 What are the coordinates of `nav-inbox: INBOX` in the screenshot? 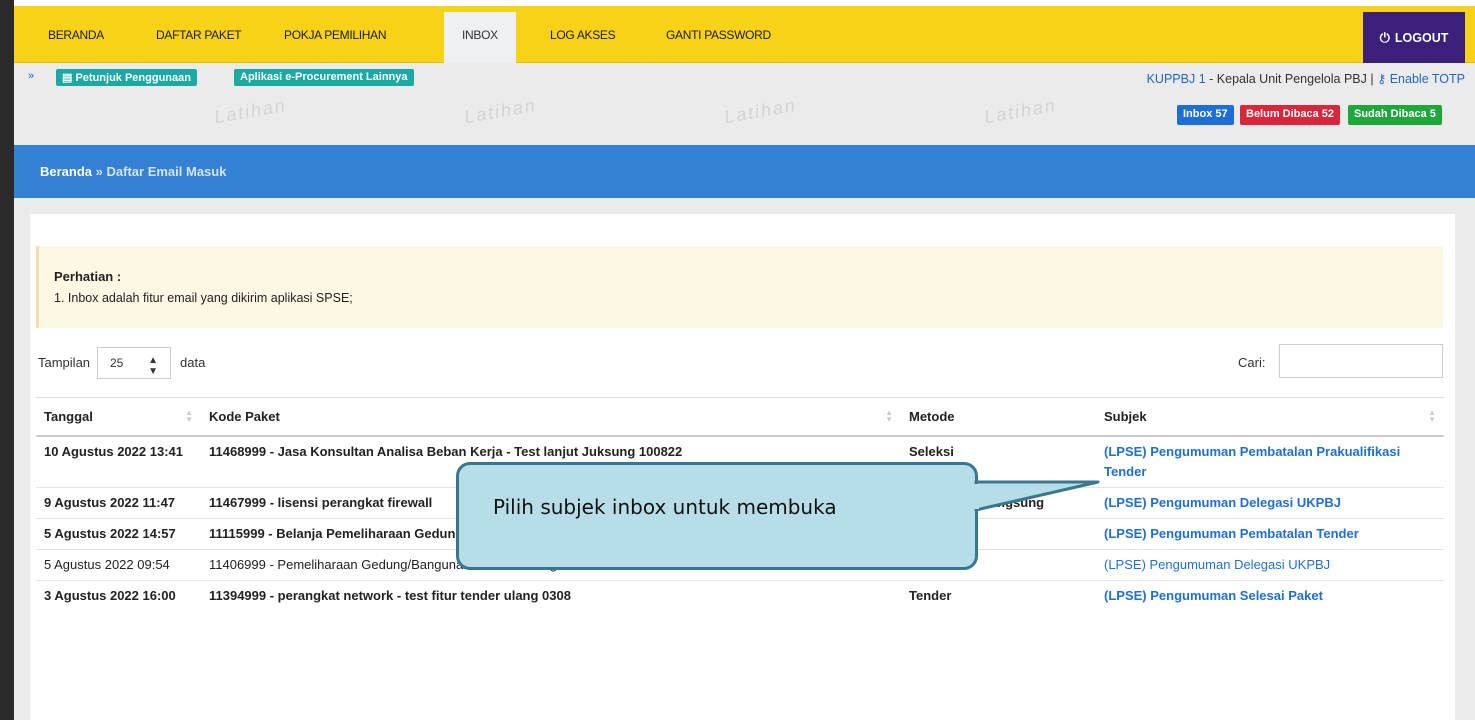 It's located at (480, 37).